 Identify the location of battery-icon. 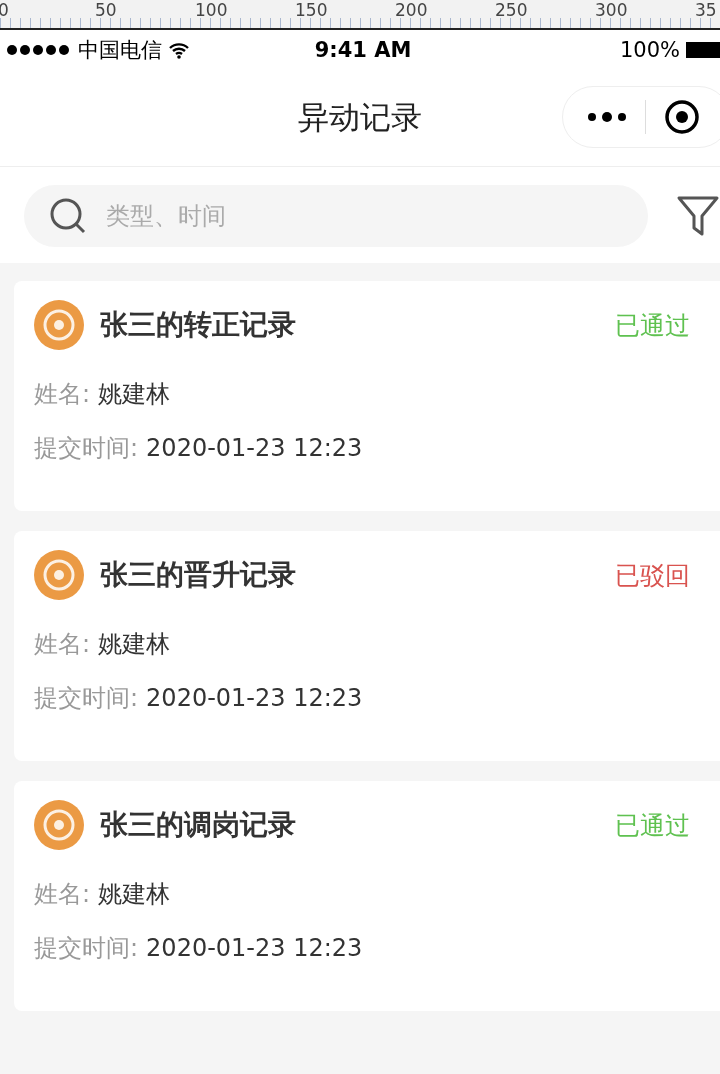
(703, 50).